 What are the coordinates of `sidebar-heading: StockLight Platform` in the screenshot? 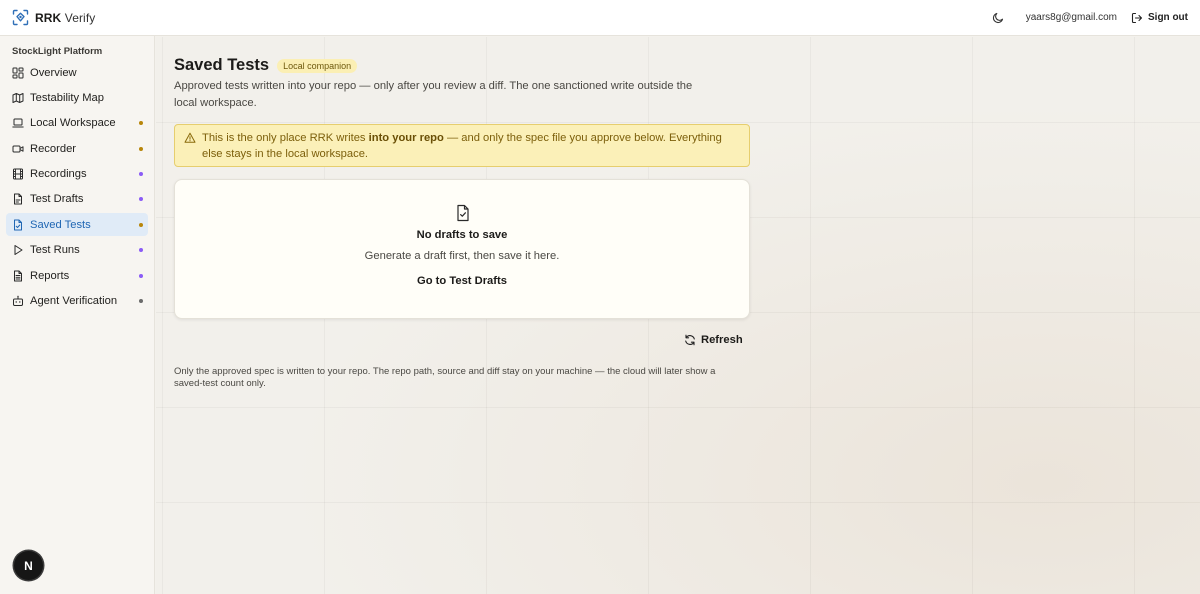 It's located at (57, 51).